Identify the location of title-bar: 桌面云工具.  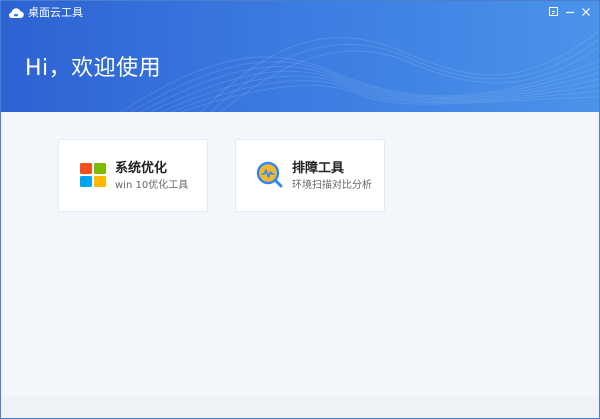
(300, 13).